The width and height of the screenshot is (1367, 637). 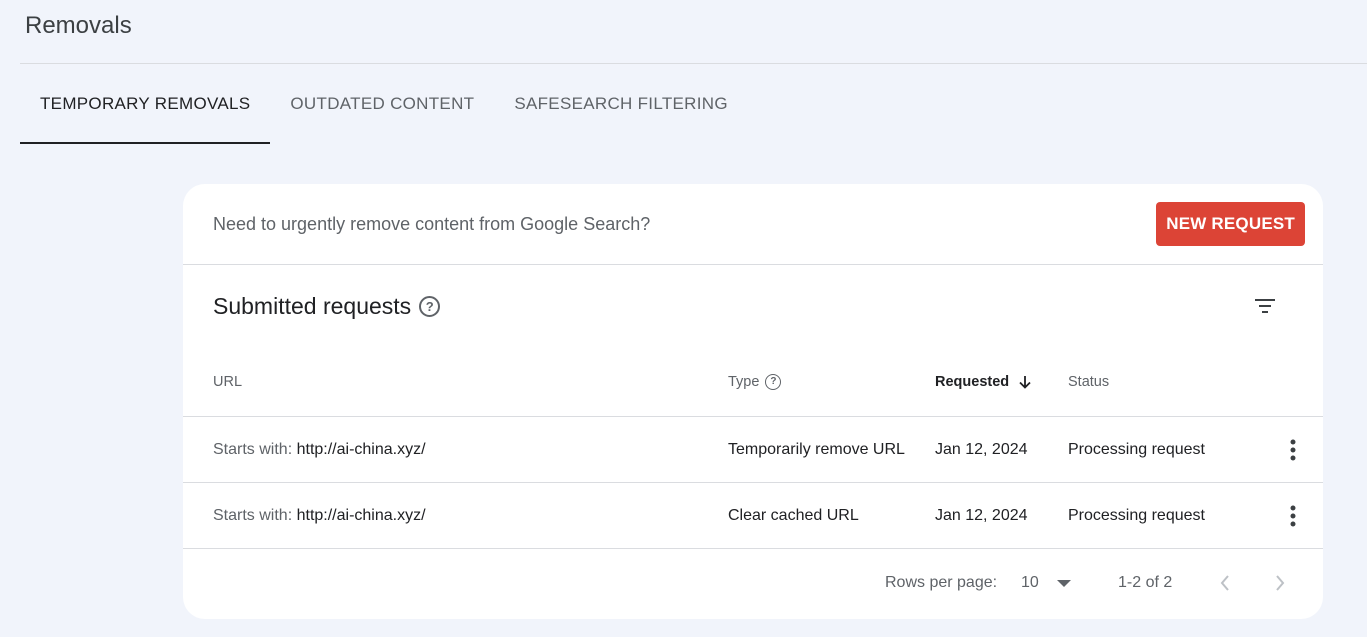 What do you see at coordinates (743, 382) in the screenshot?
I see `column-header-type: Type` at bounding box center [743, 382].